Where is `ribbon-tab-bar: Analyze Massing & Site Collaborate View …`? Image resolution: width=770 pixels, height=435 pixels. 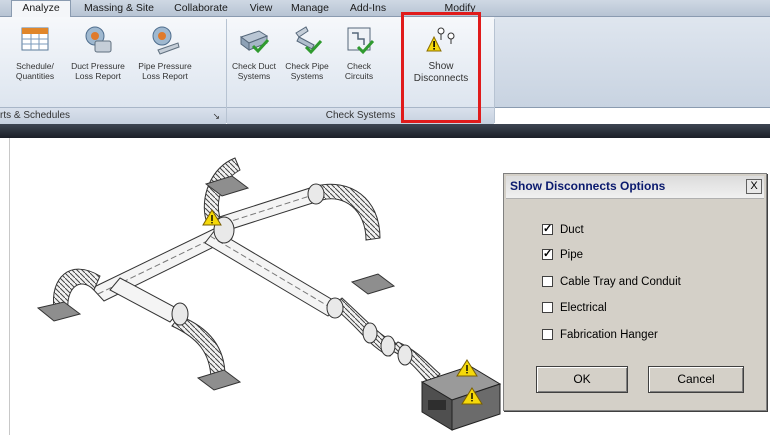
ribbon-tab-bar: Analyze Massing & Site Collaborate View … is located at coordinates (385, 9).